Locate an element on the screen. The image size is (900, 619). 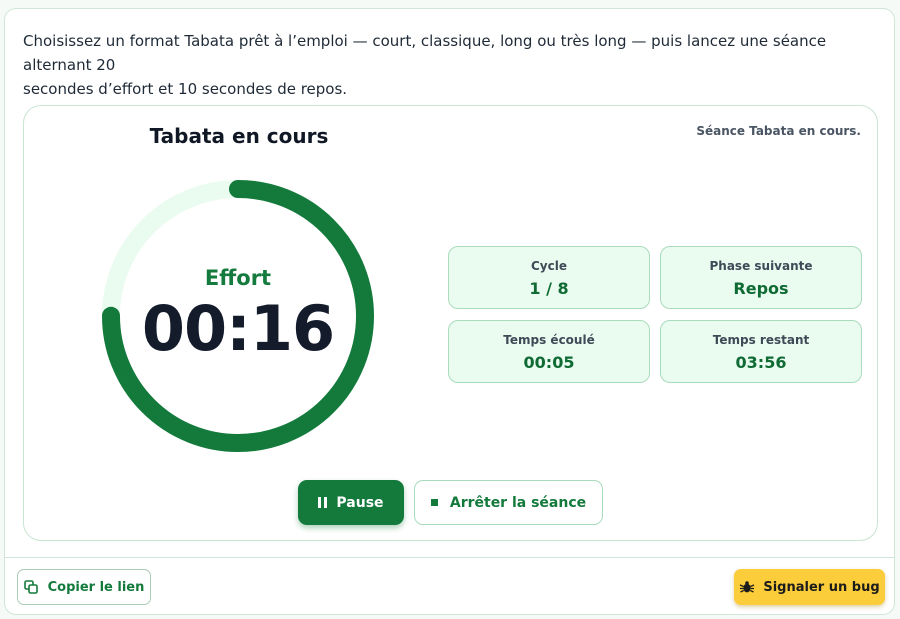
session-status: Séance Tabata en cours. is located at coordinates (778, 131).